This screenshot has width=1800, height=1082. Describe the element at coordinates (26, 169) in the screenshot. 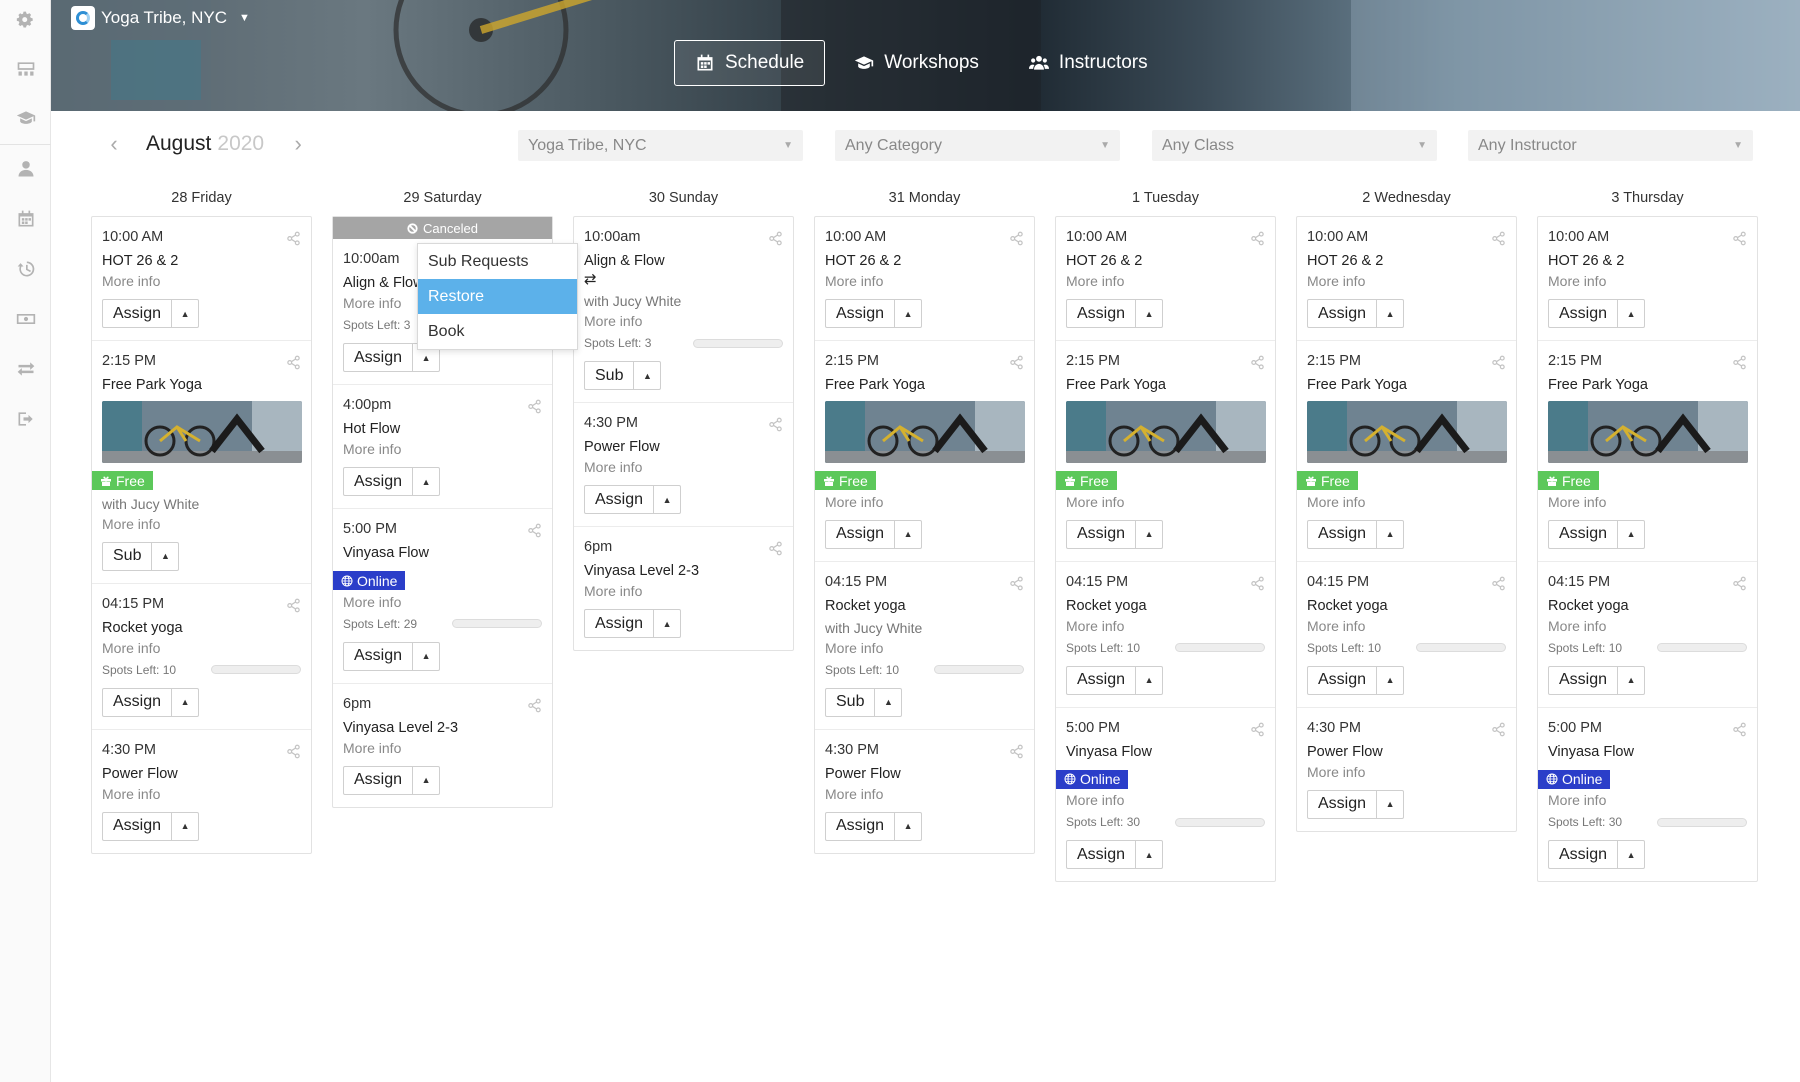

I see `user-icon` at that location.